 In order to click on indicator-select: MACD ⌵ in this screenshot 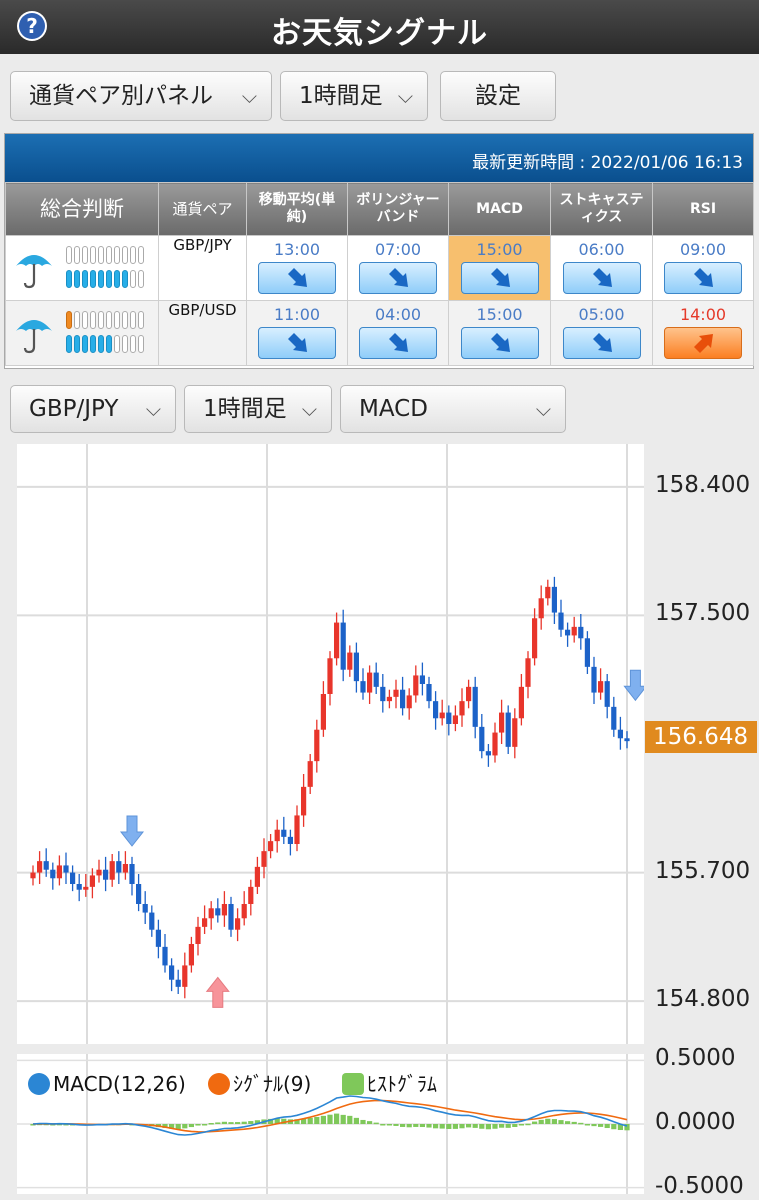, I will do `click(453, 409)`.